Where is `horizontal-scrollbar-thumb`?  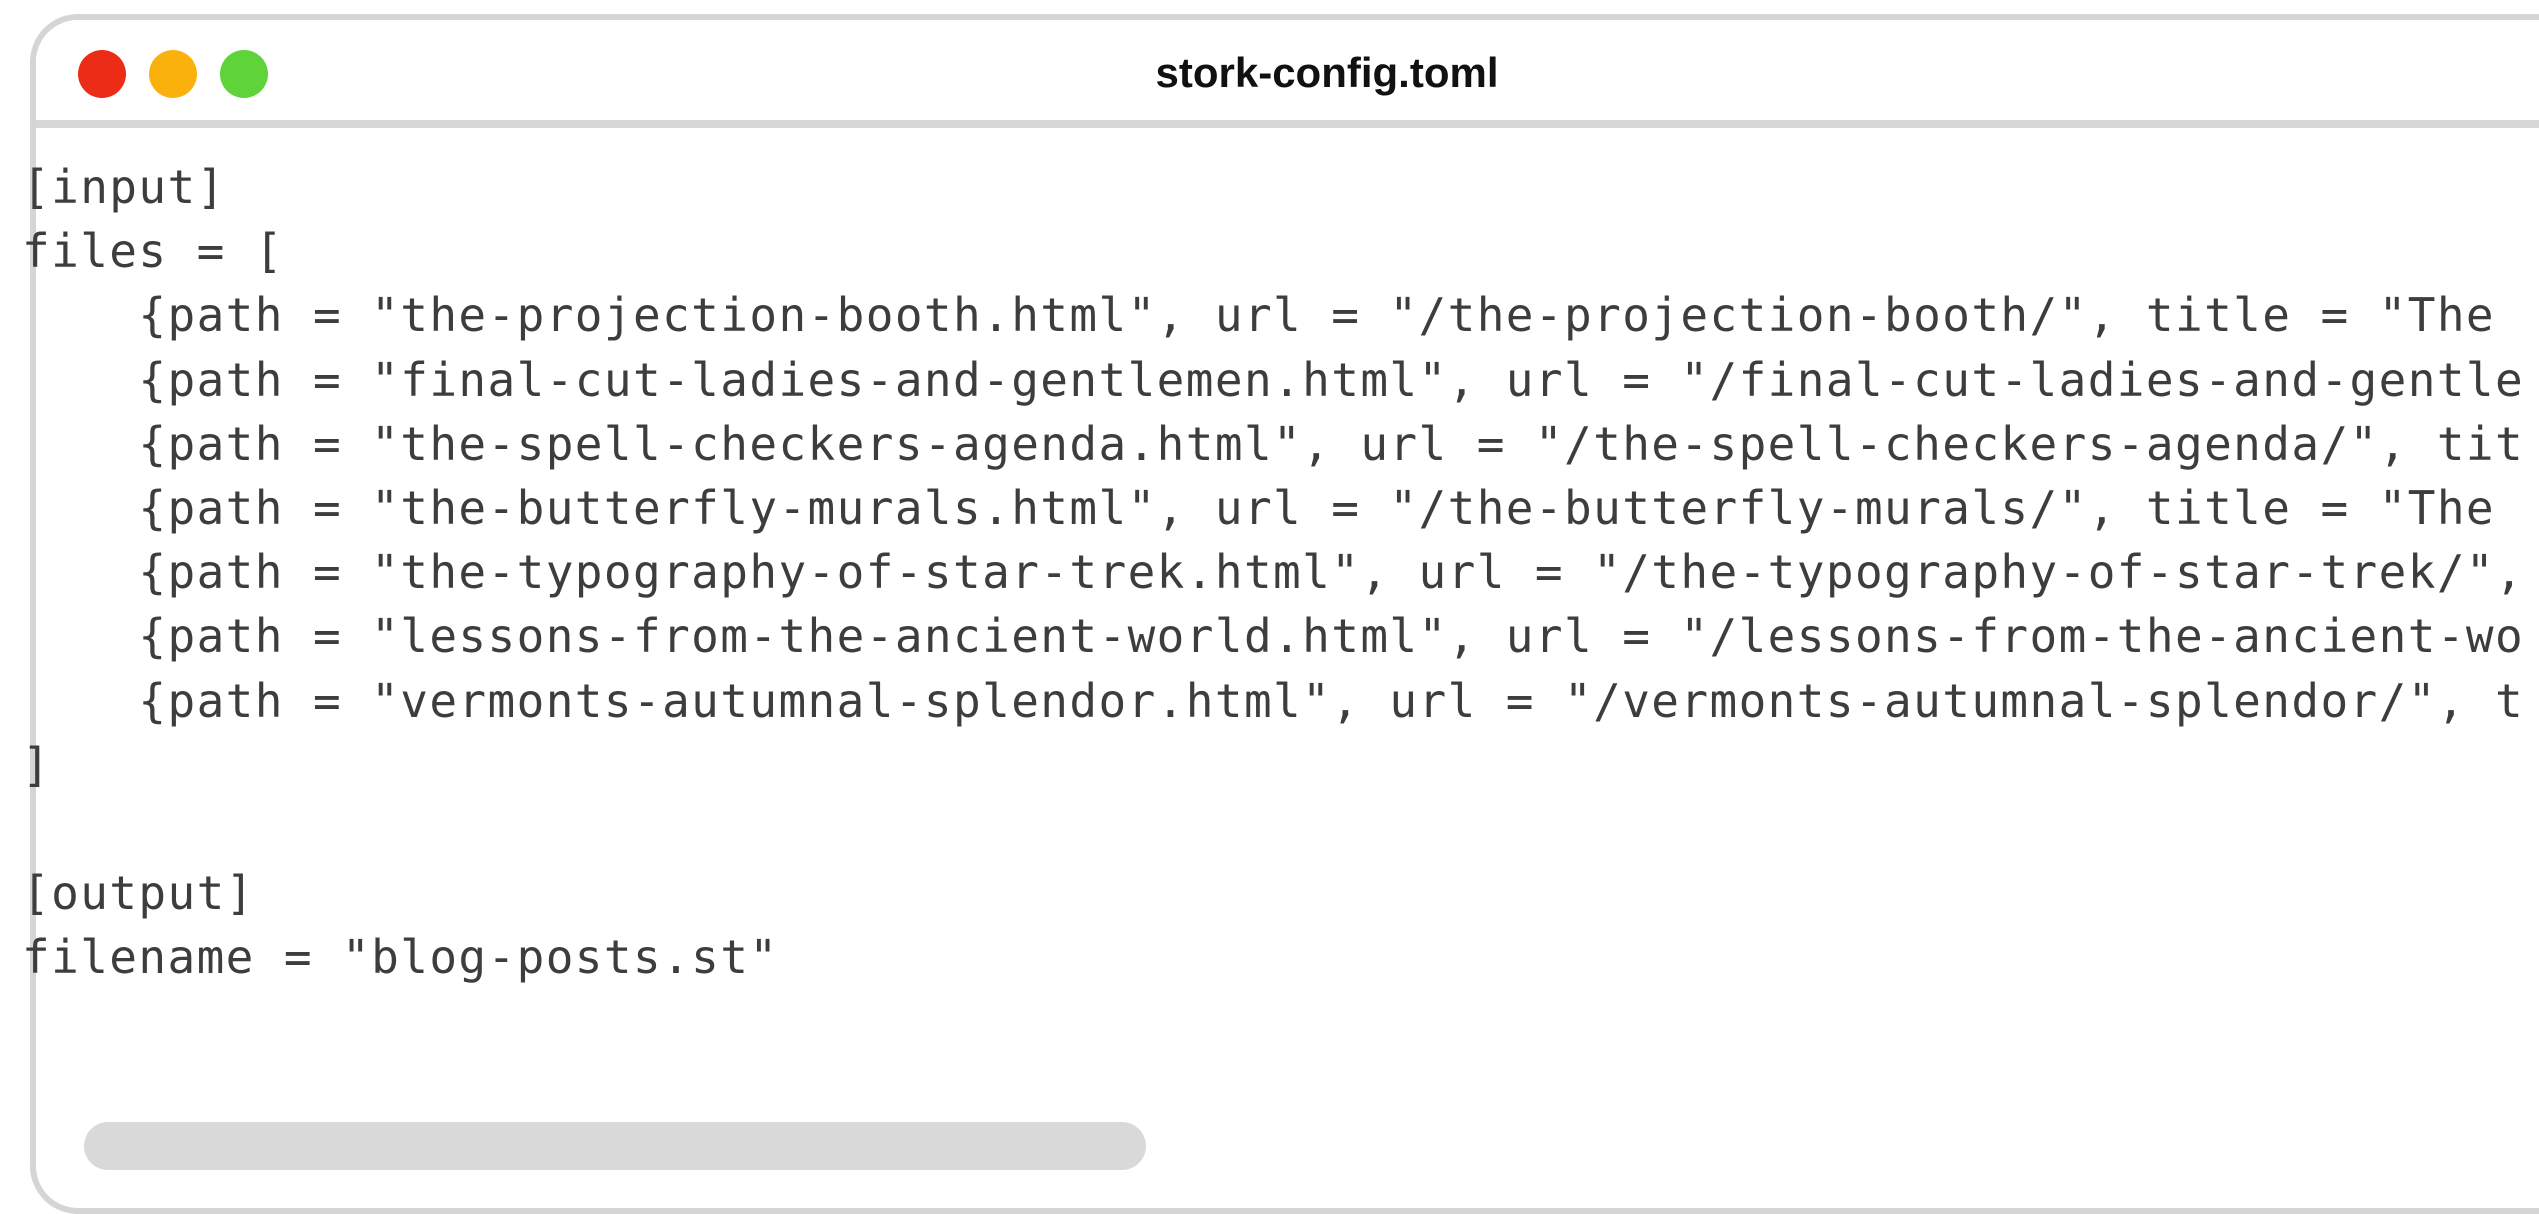 horizontal-scrollbar-thumb is located at coordinates (615, 1146).